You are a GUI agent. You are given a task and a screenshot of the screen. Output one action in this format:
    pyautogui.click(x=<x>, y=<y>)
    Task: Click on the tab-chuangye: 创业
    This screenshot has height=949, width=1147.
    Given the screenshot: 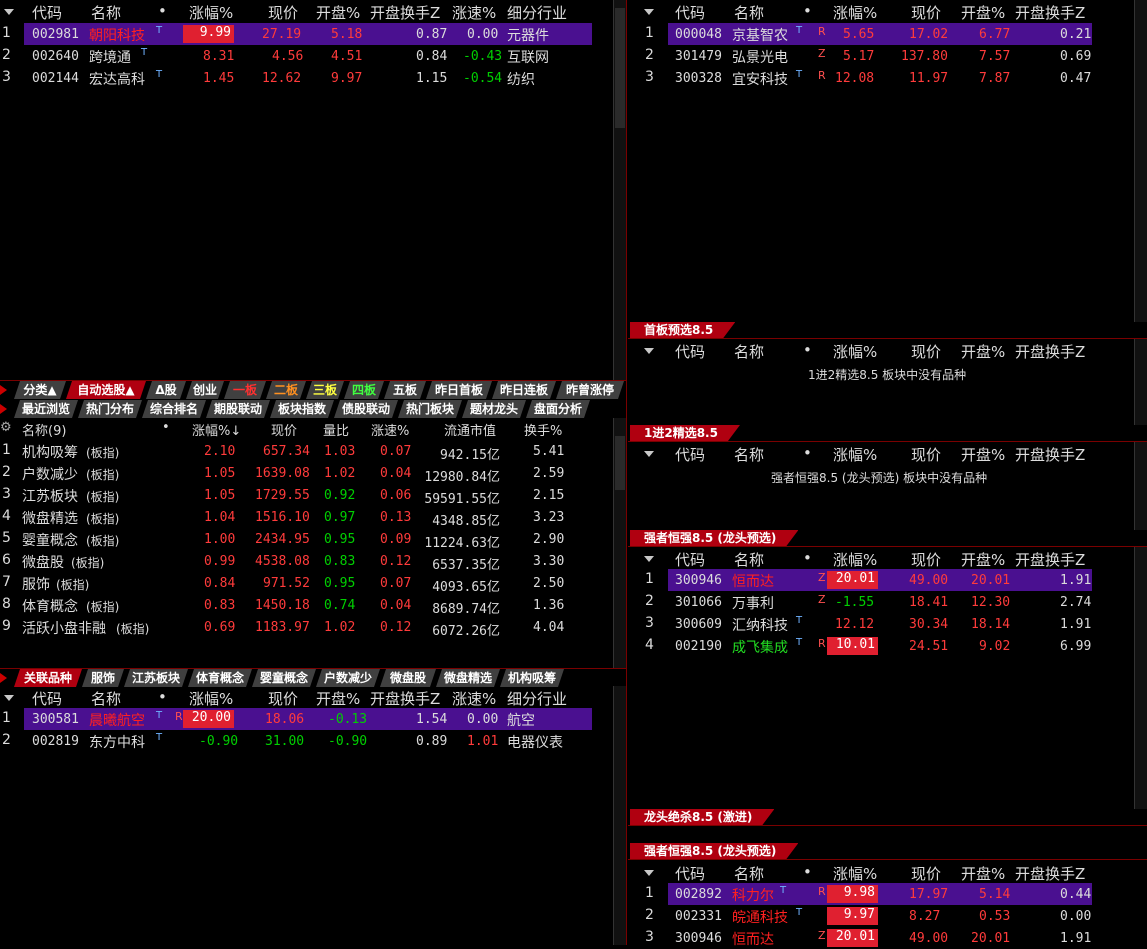 What is the action you would take?
    pyautogui.click(x=205, y=390)
    